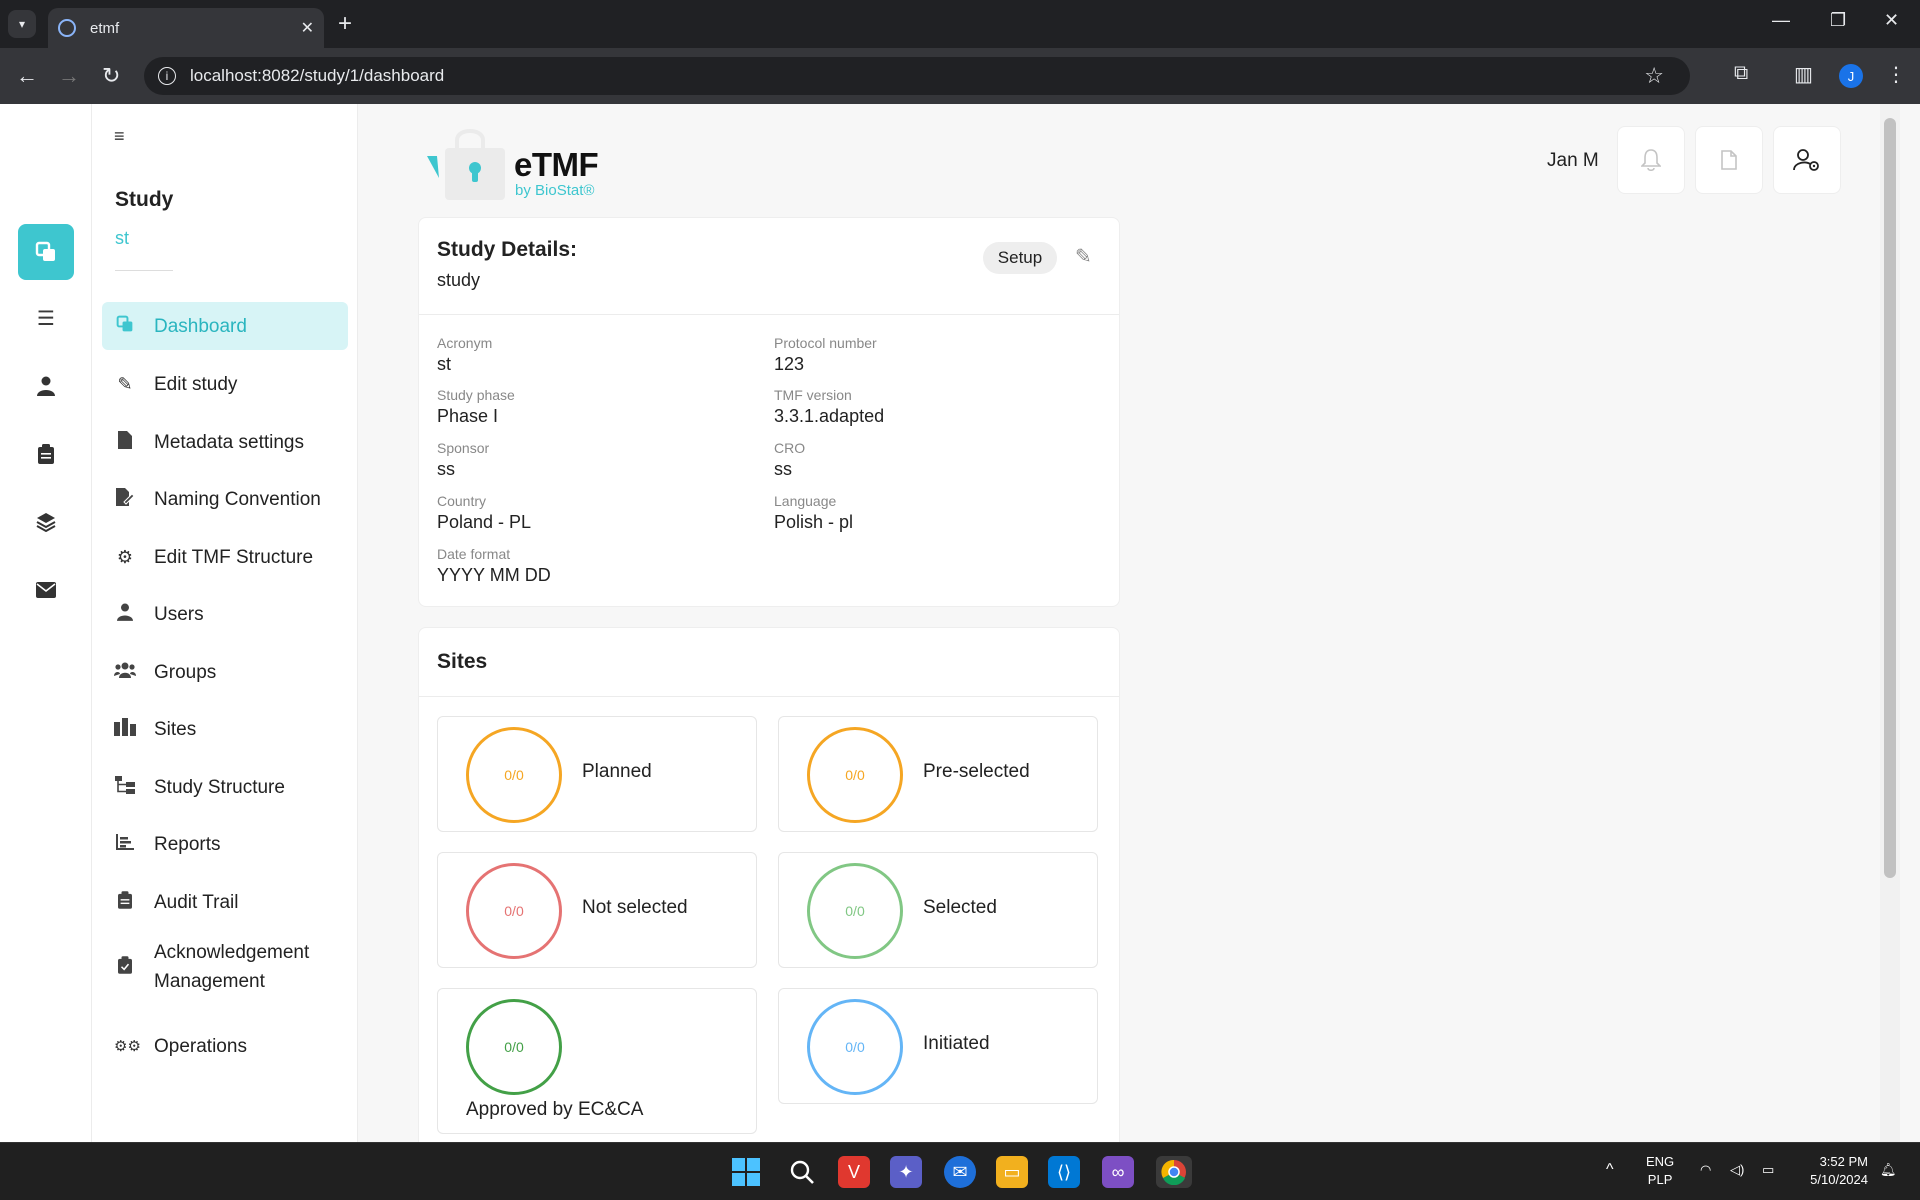  Describe the element at coordinates (196, 384) in the screenshot. I see `sidebar-item-label: Edit study` at that location.